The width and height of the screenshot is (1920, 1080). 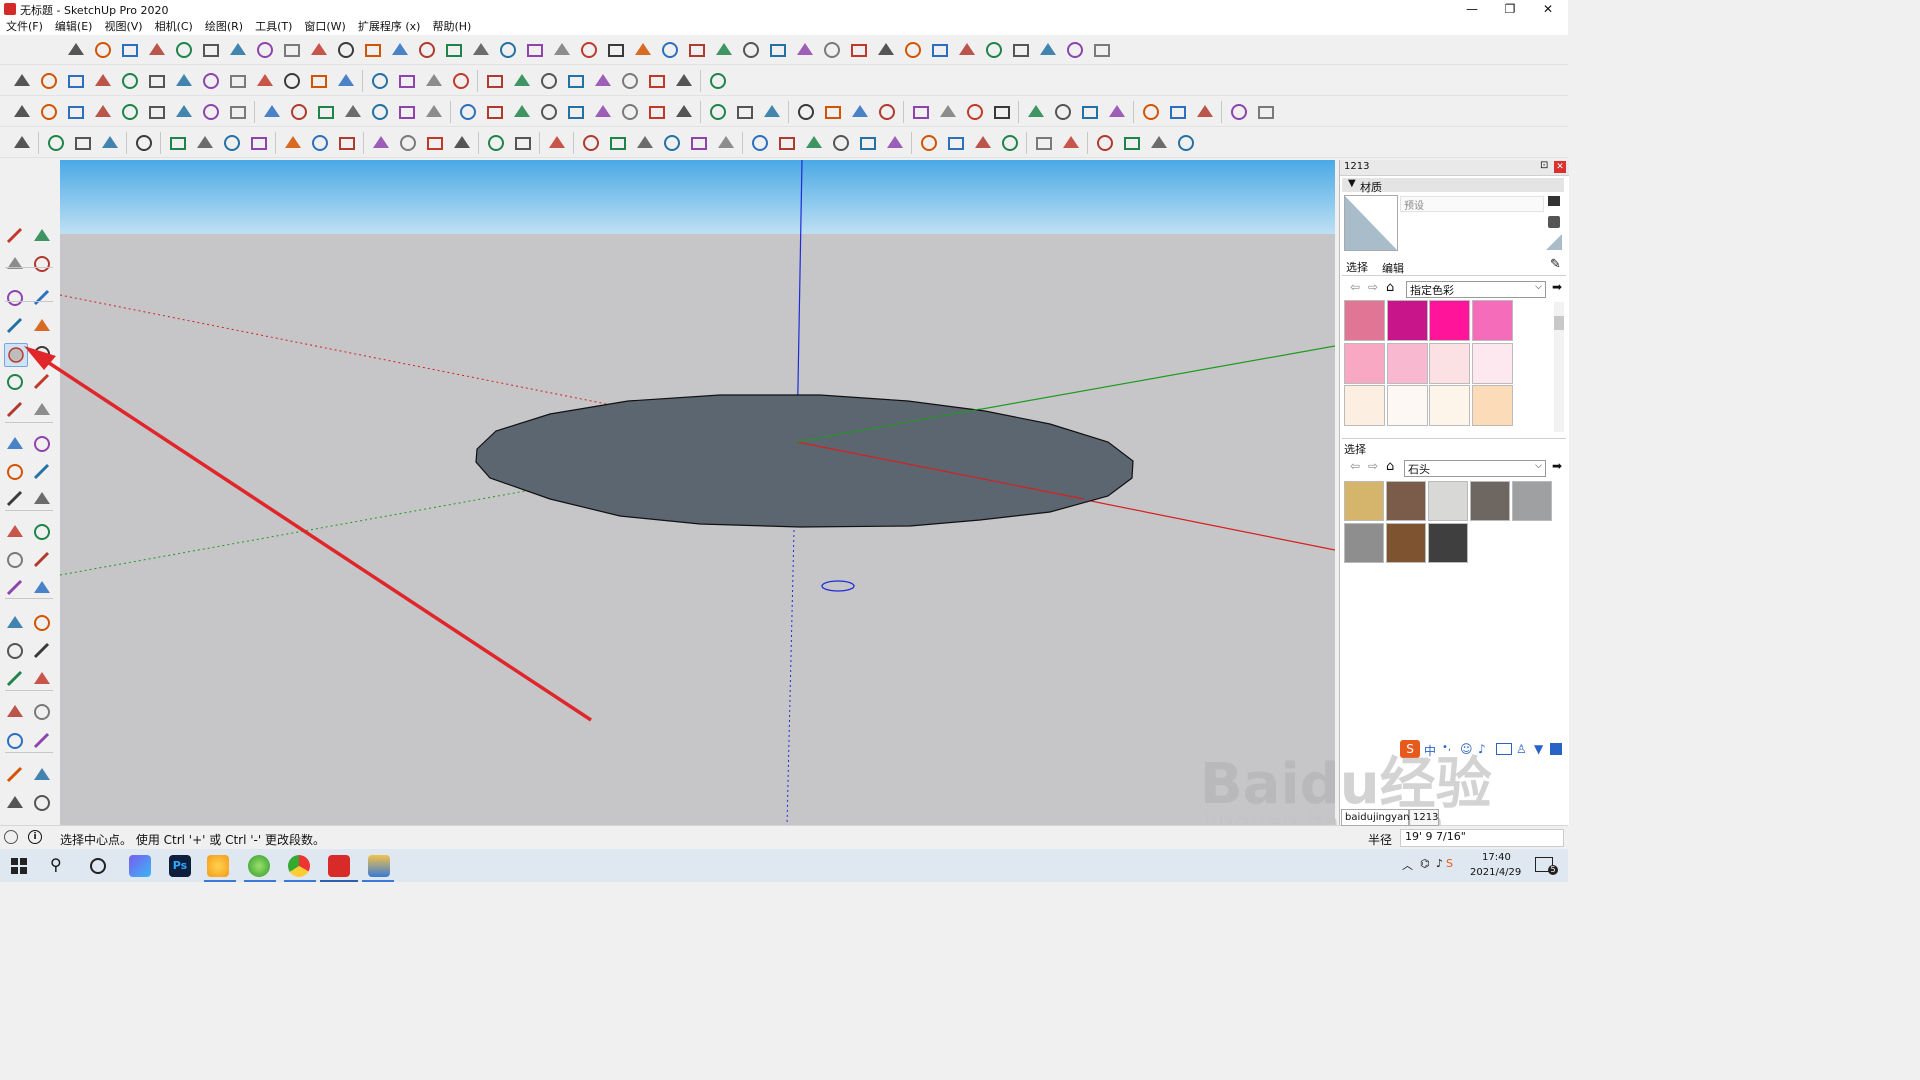 I want to click on row2-tool-7-icon, so click(x=184, y=81).